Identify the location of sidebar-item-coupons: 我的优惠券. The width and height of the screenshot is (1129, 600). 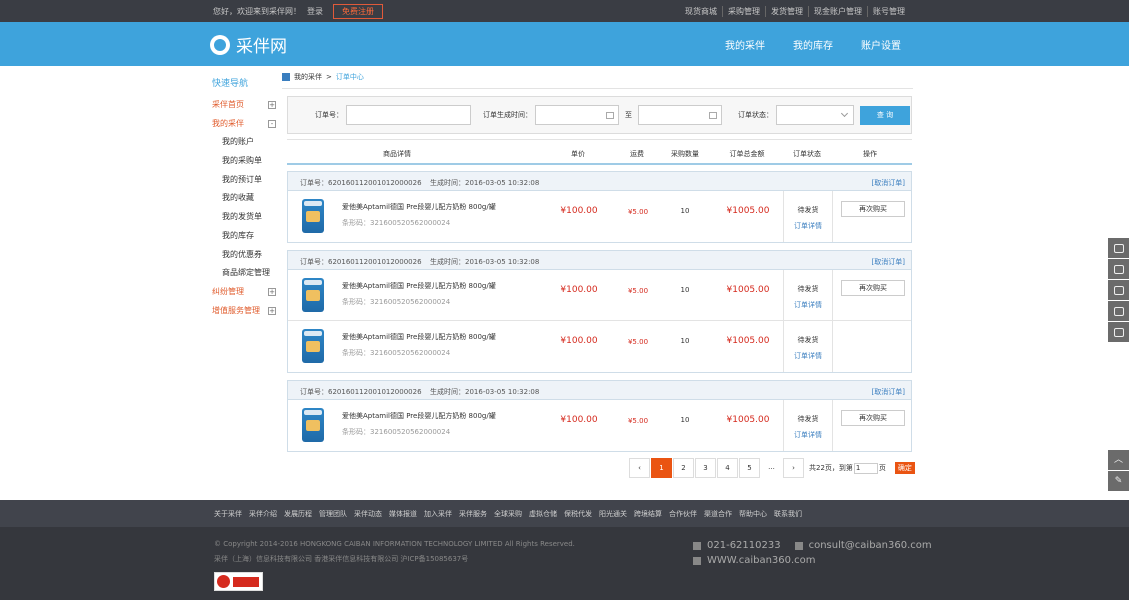
(246, 255).